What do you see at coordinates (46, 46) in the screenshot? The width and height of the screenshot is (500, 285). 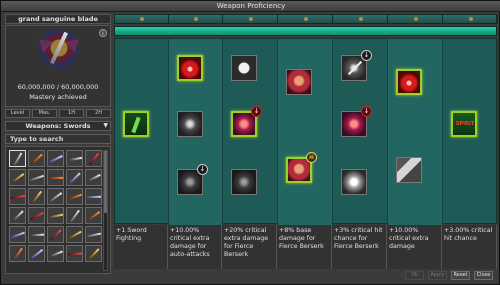 I see `item-wing-left` at bounding box center [46, 46].